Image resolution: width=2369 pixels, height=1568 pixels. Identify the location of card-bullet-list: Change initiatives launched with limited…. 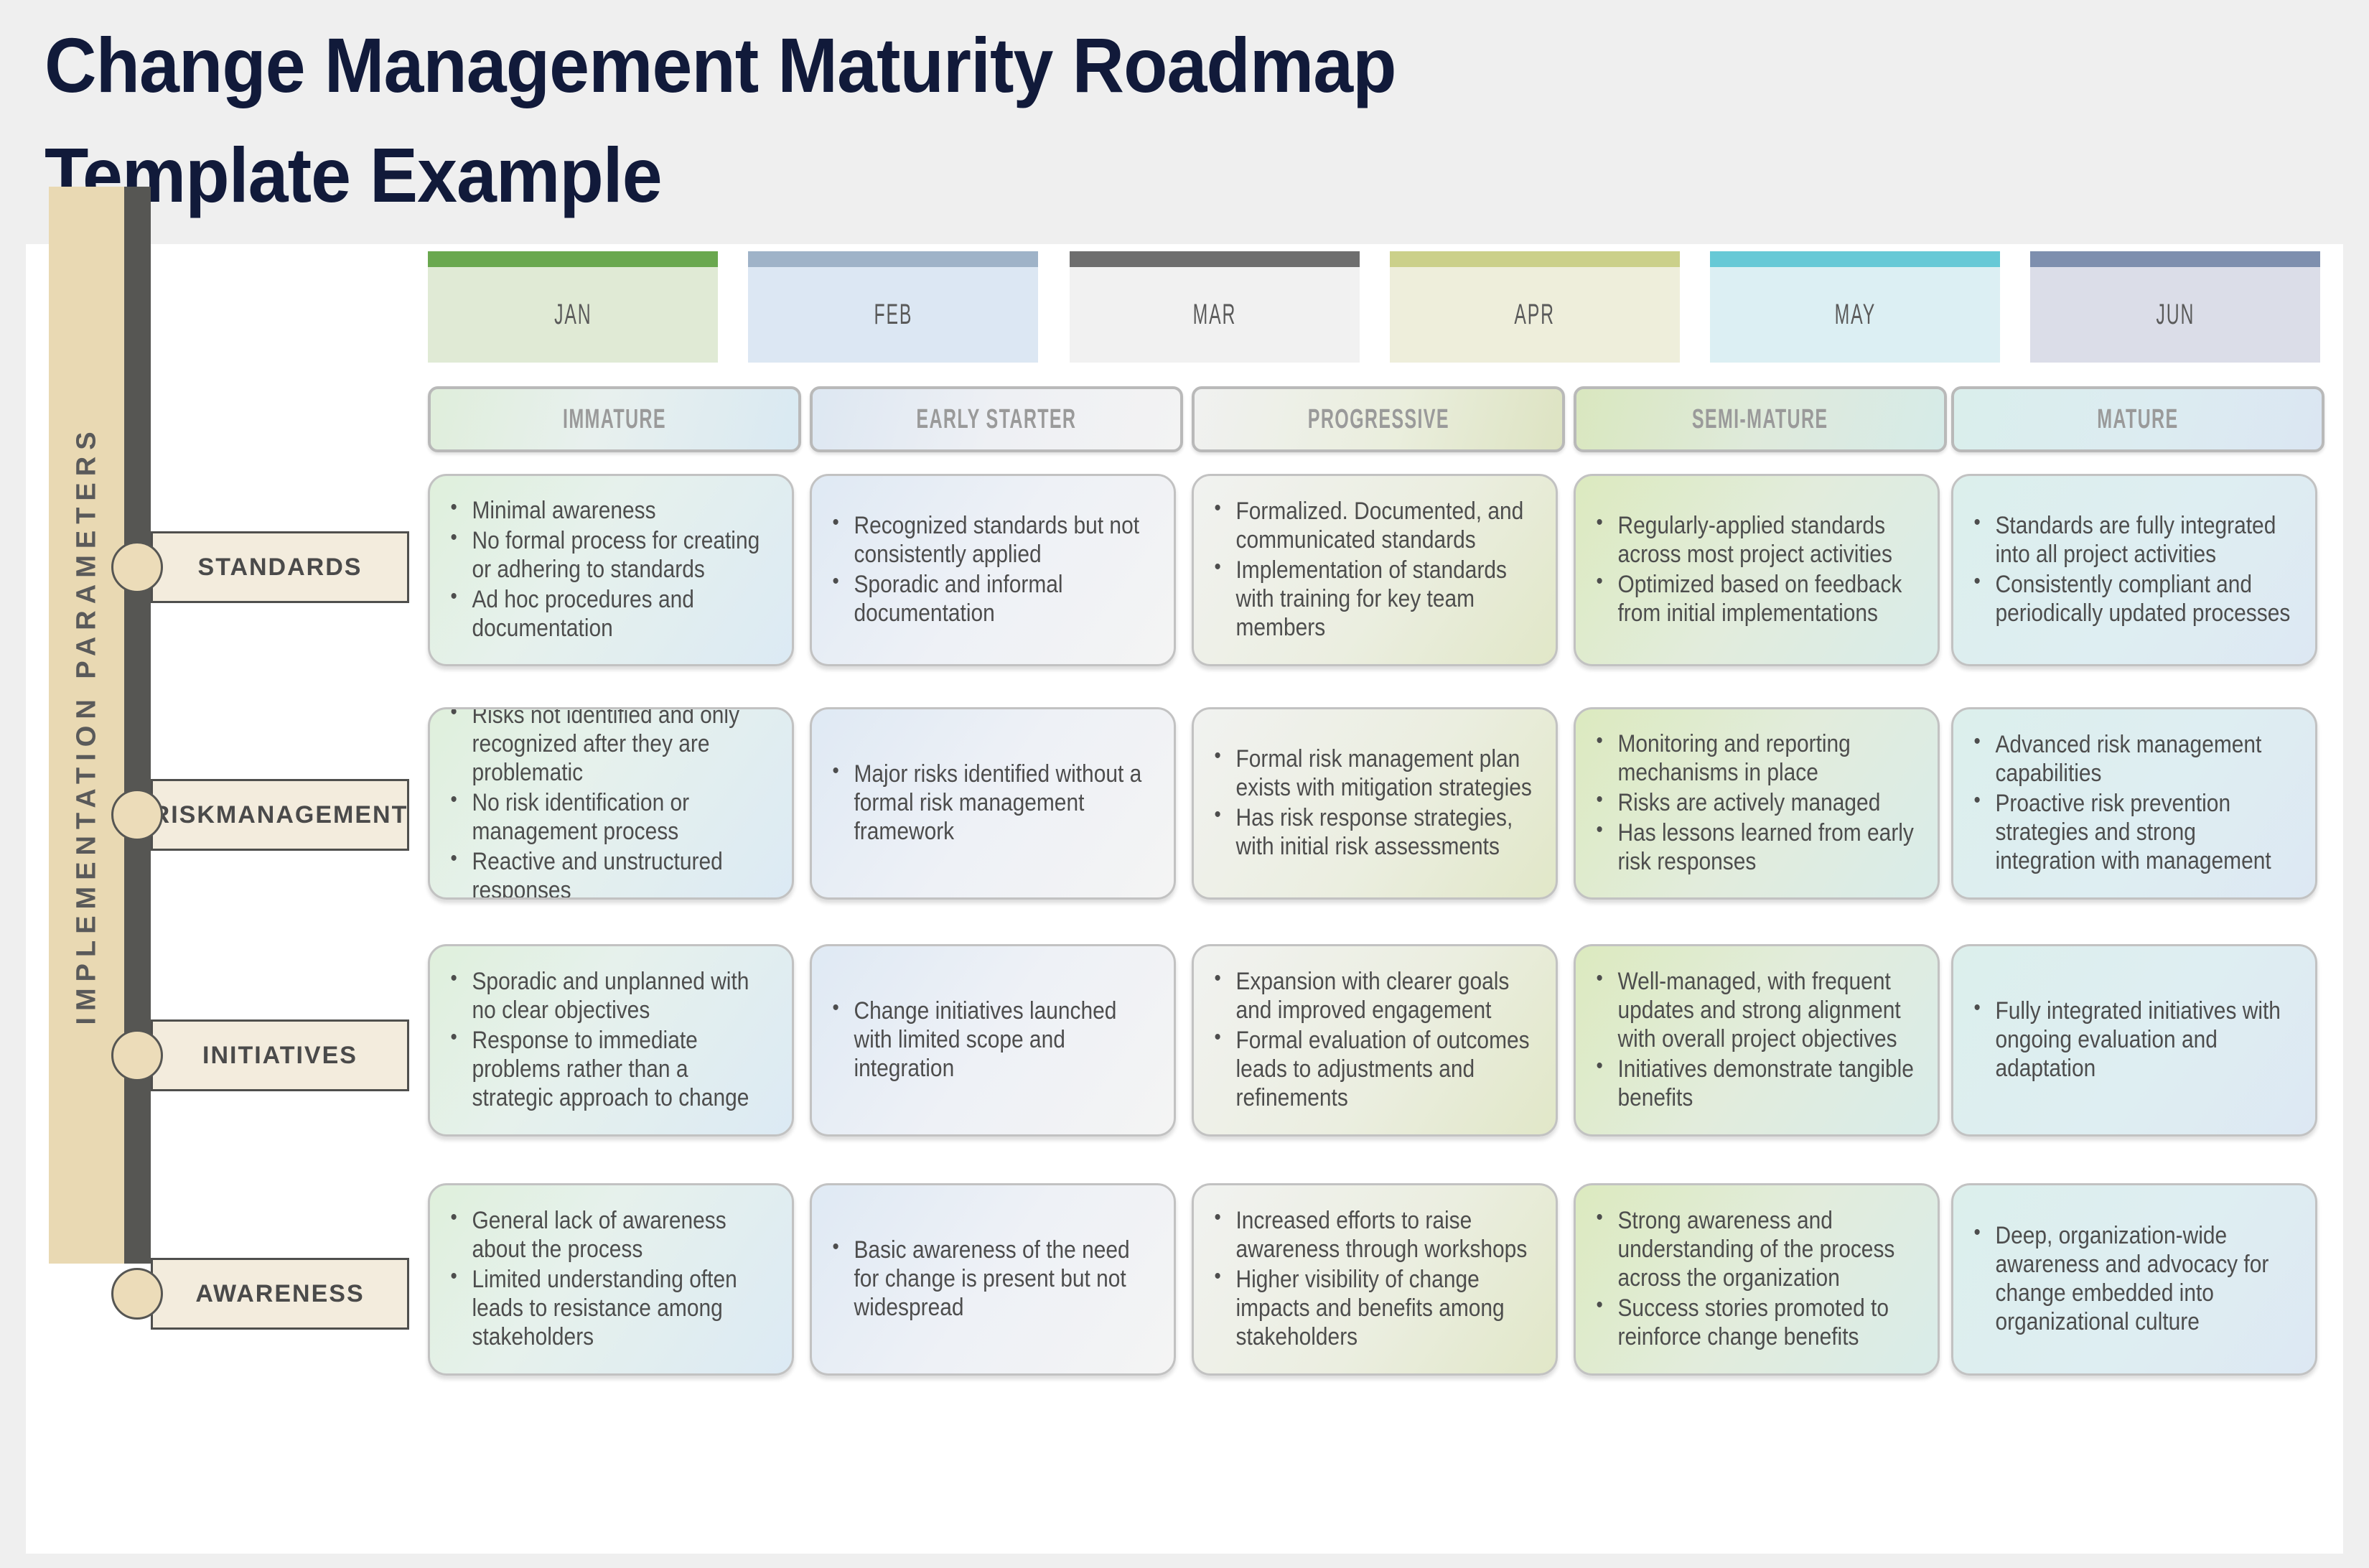
(990, 1039).